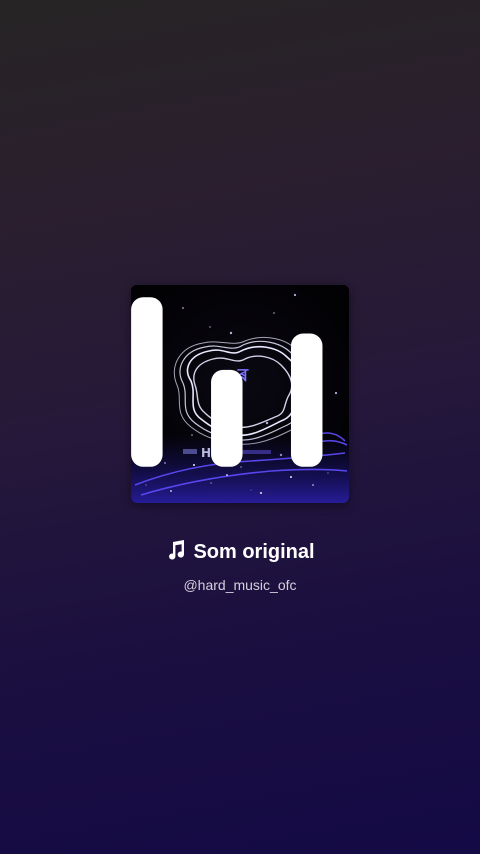  I want to click on author-handle: @hard_music_ofc, so click(240, 585).